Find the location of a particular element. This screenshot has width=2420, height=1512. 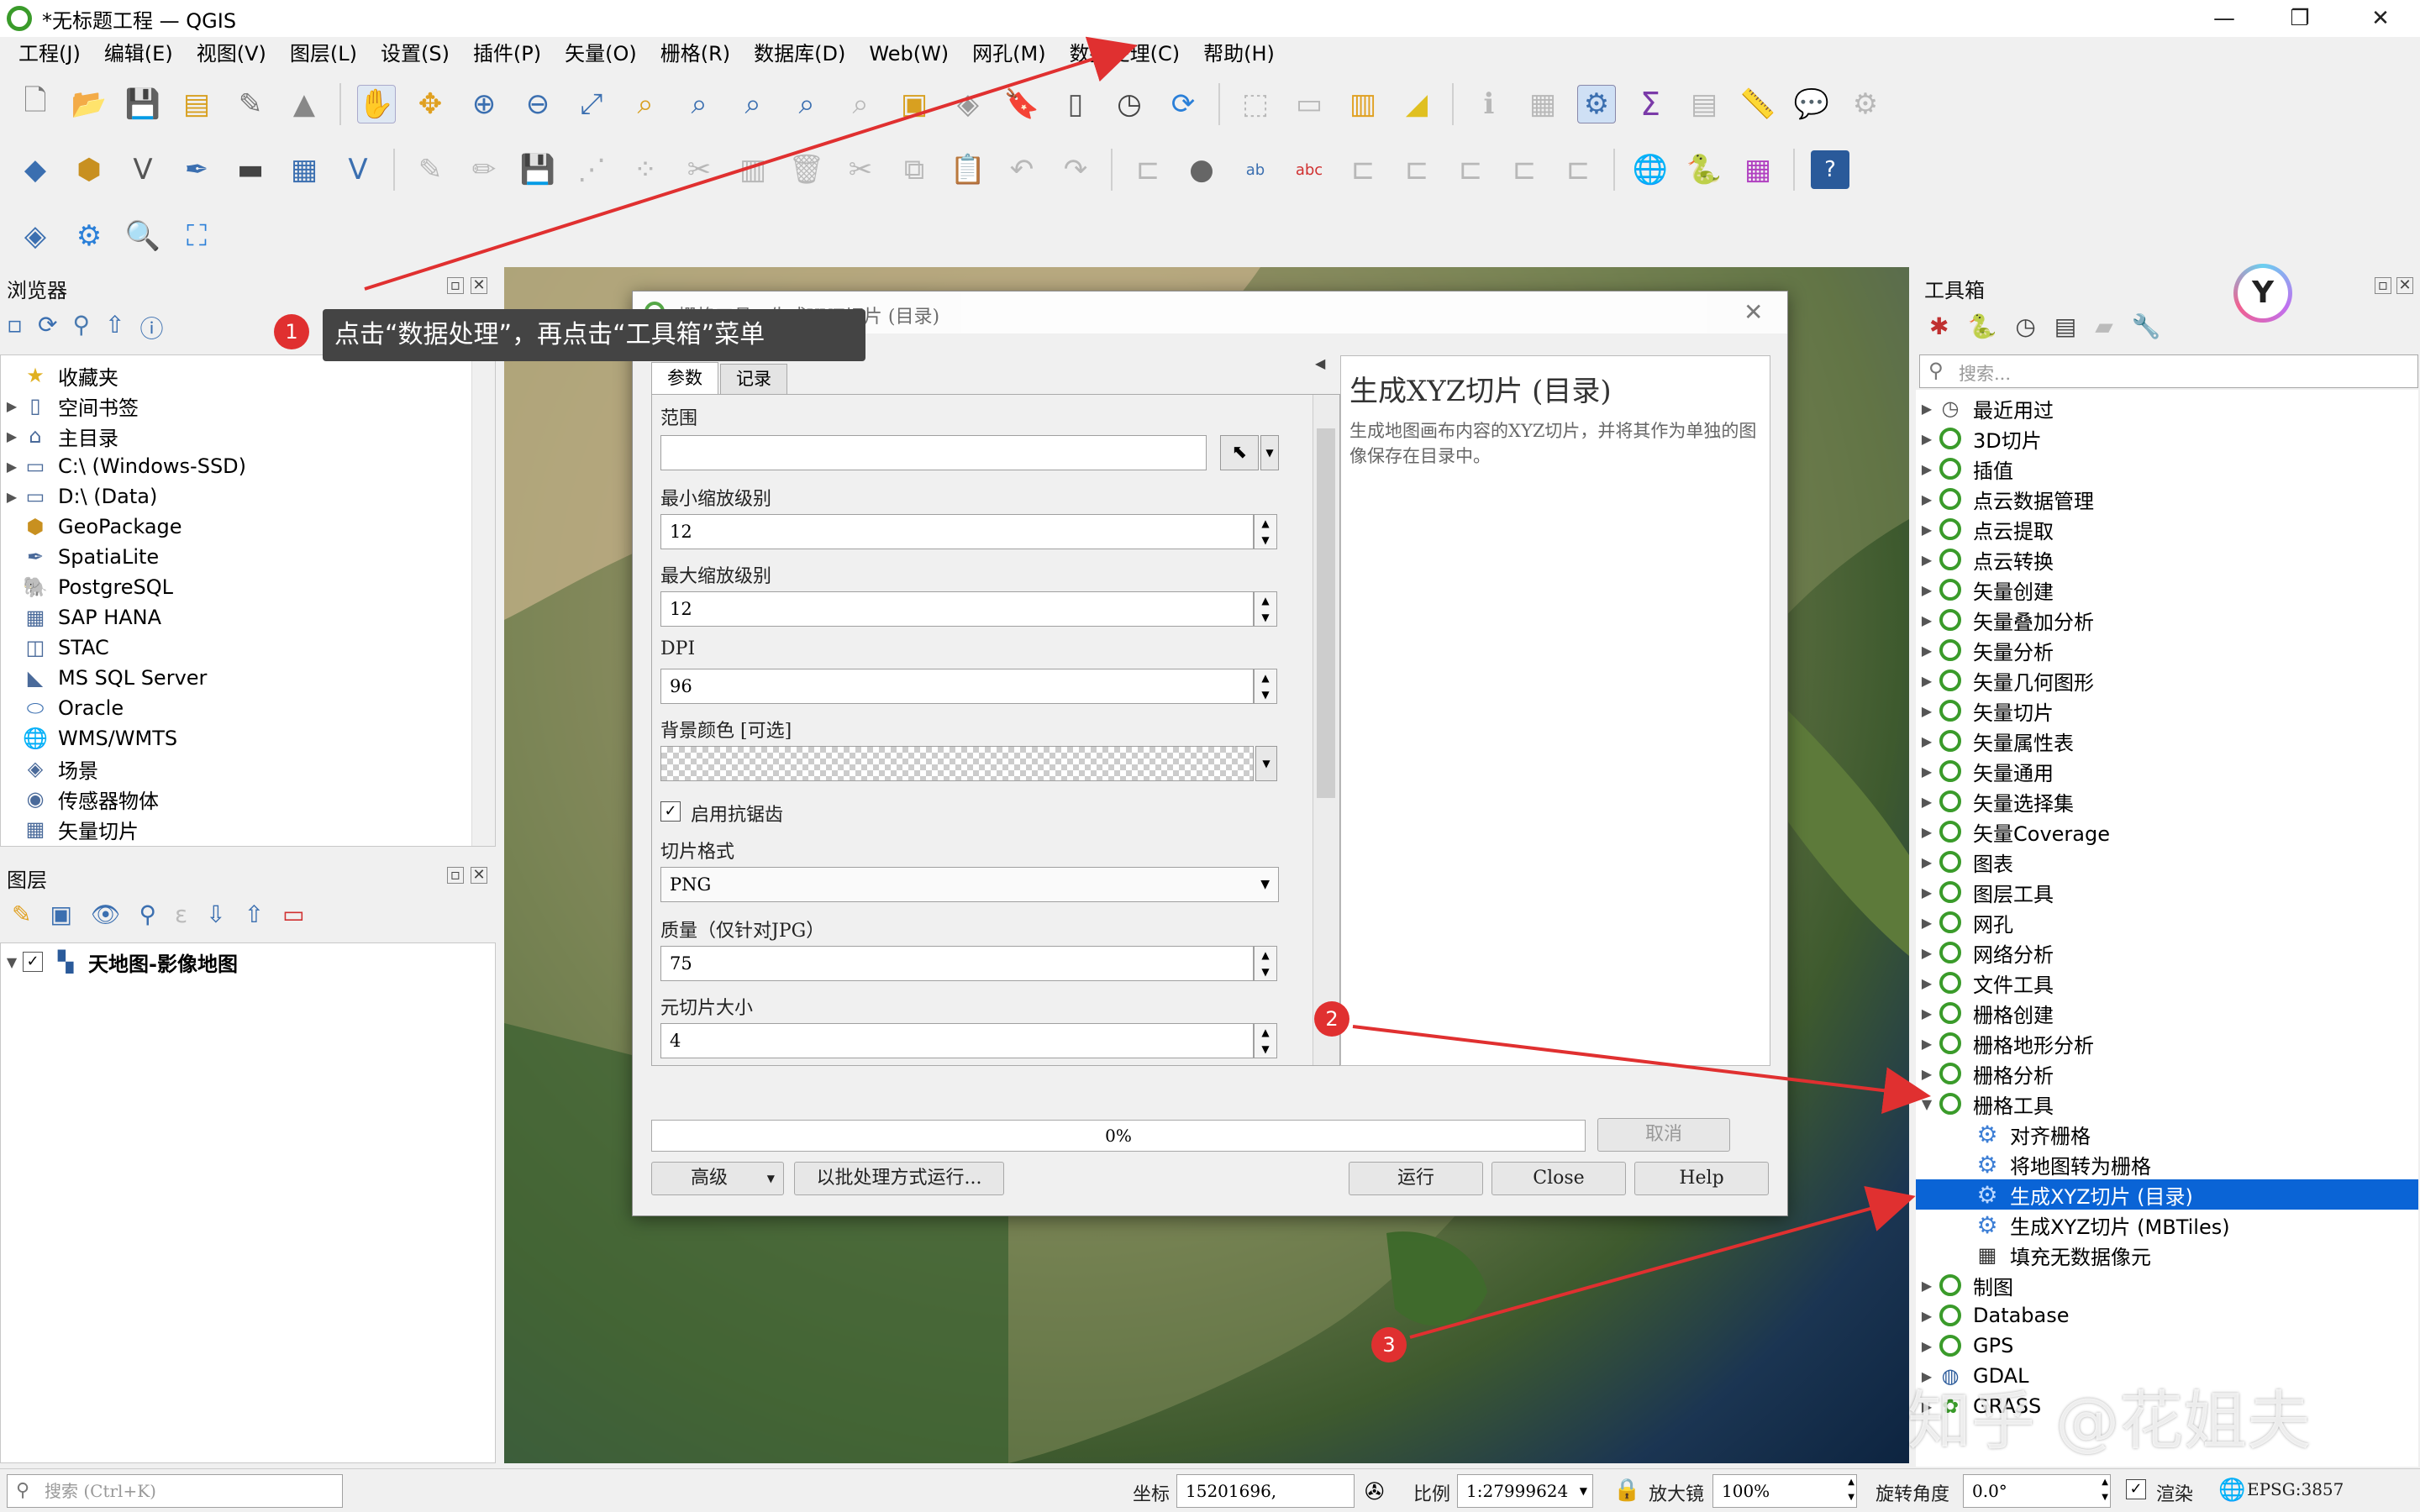

toolbox-algorithm: ▦ 填充无数据像元 is located at coordinates (2167, 1255).